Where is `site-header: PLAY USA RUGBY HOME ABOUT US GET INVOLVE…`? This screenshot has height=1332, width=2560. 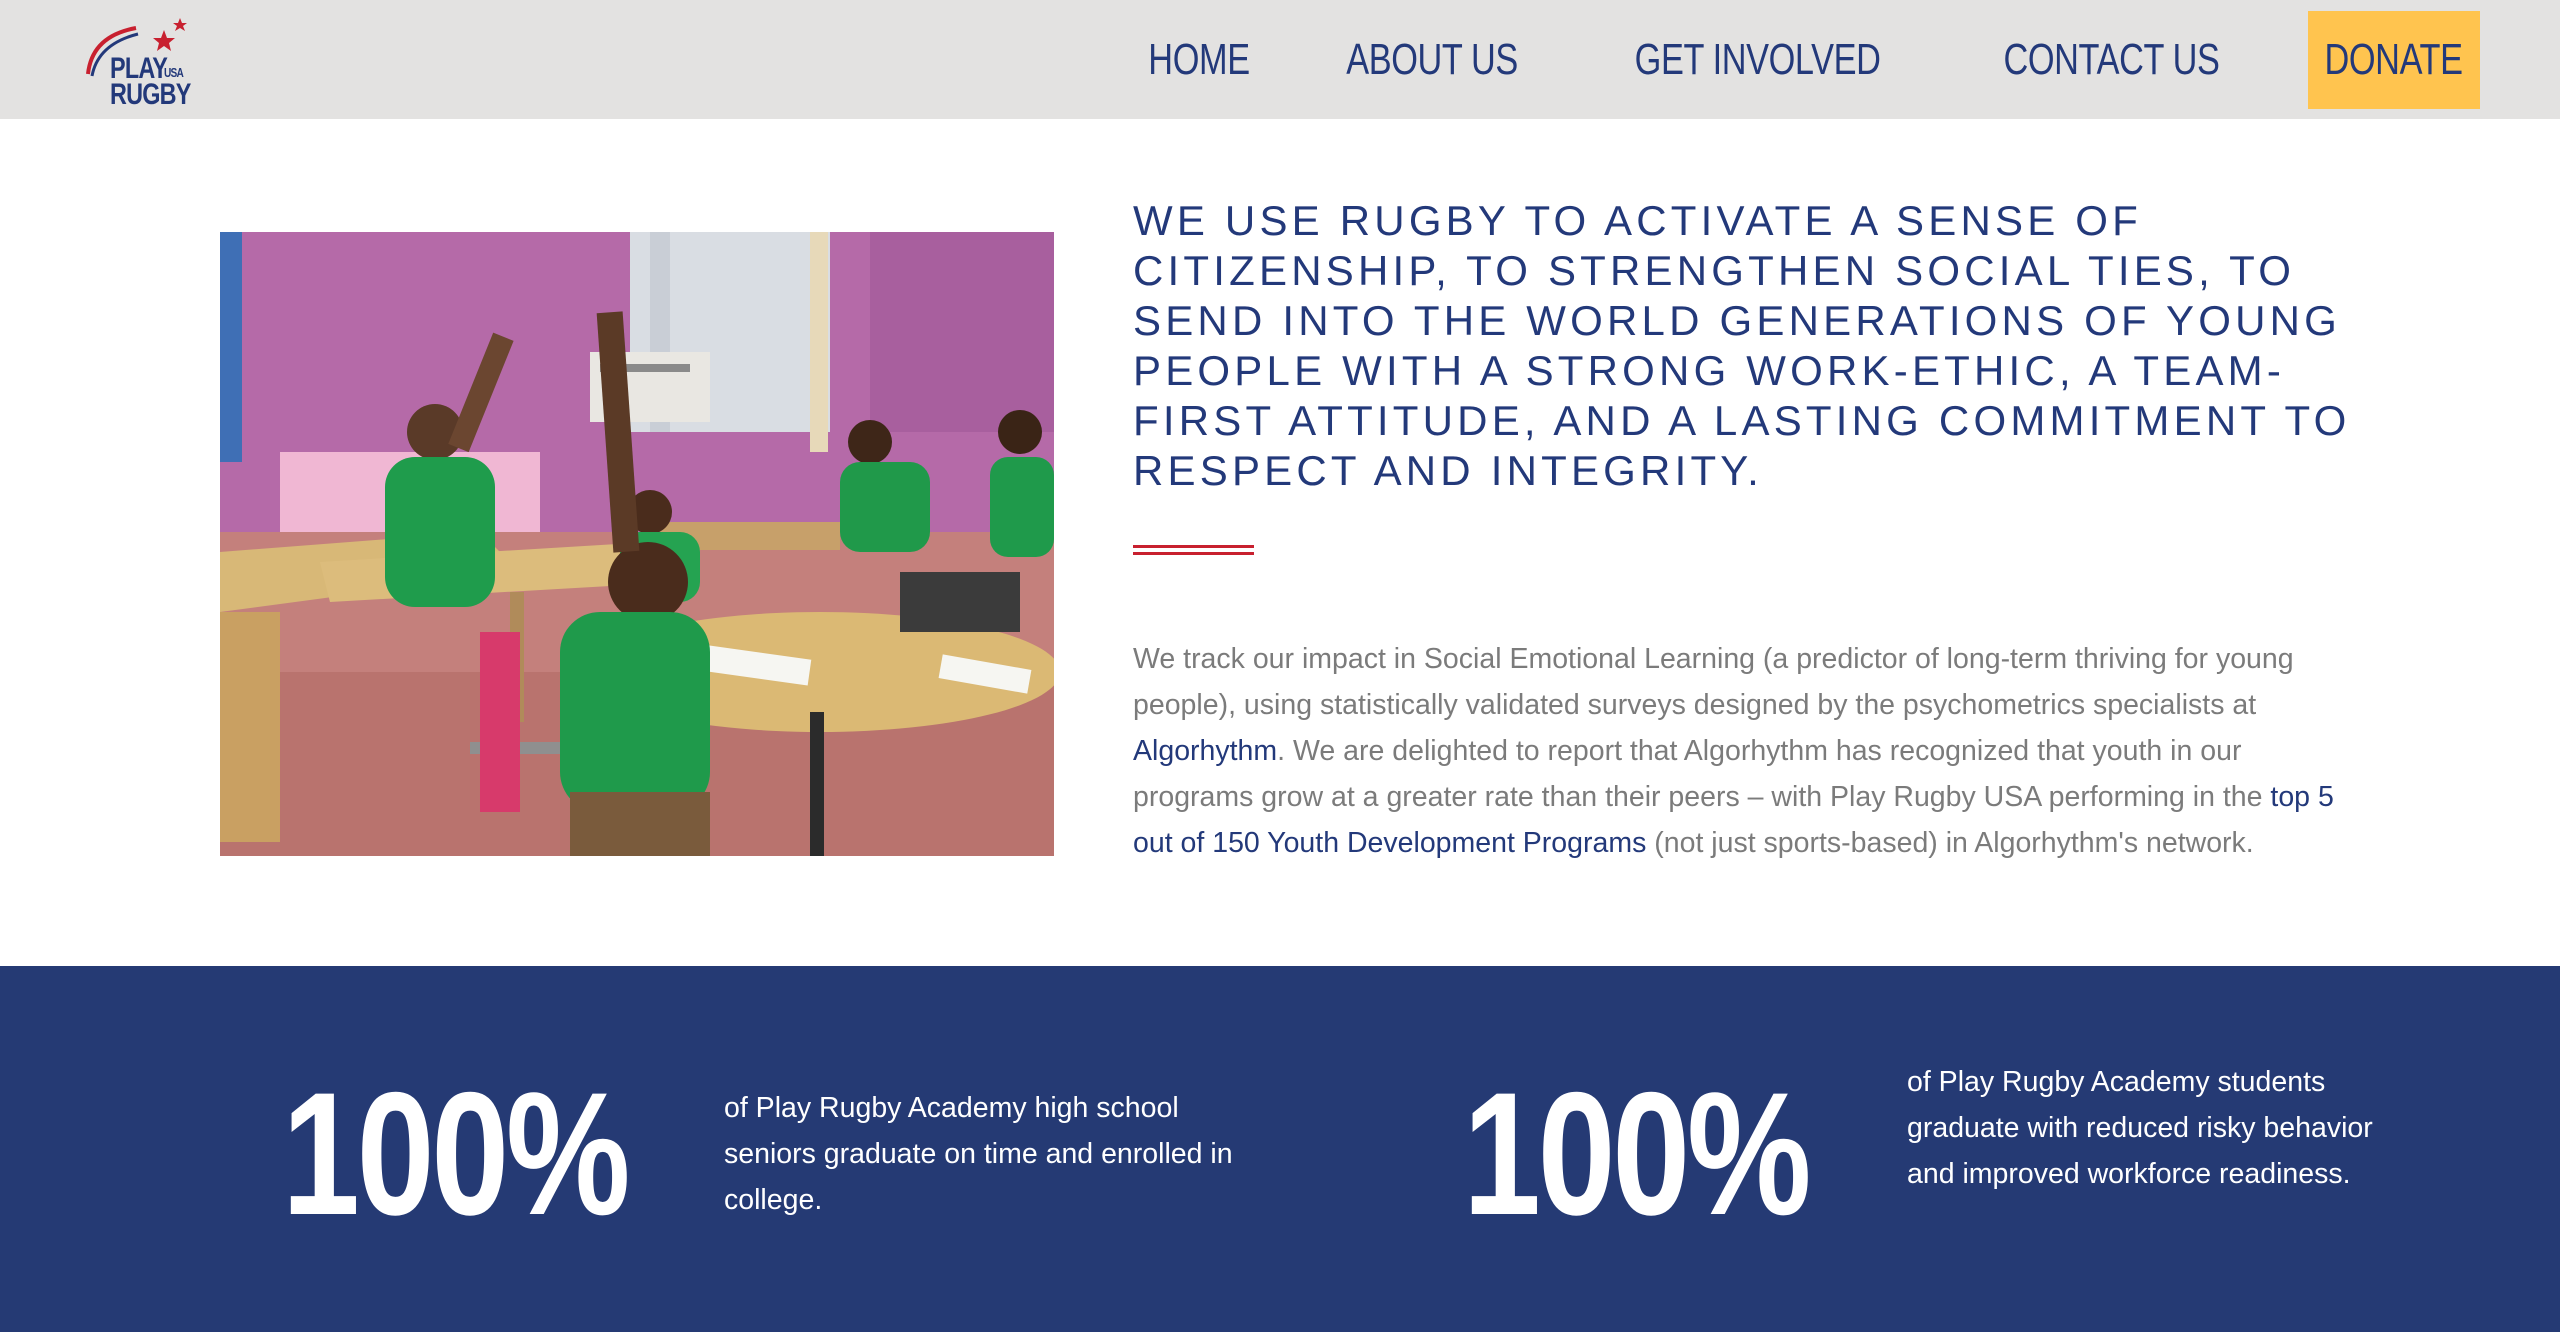
site-header: PLAY USA RUGBY HOME ABOUT US GET INVOLVE… is located at coordinates (1280, 59).